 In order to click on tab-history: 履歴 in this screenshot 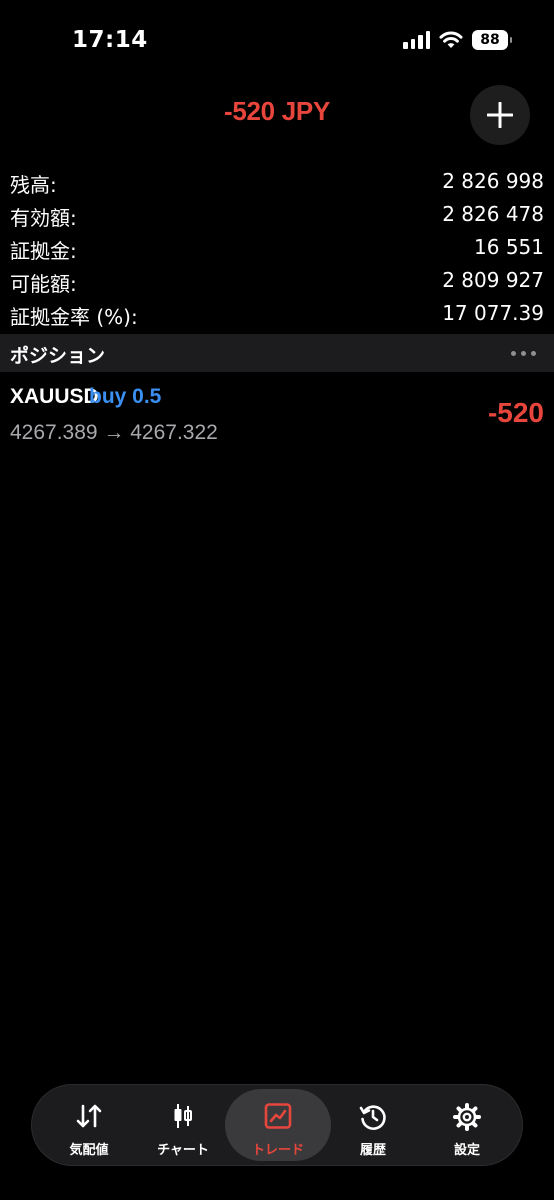, I will do `click(373, 1125)`.